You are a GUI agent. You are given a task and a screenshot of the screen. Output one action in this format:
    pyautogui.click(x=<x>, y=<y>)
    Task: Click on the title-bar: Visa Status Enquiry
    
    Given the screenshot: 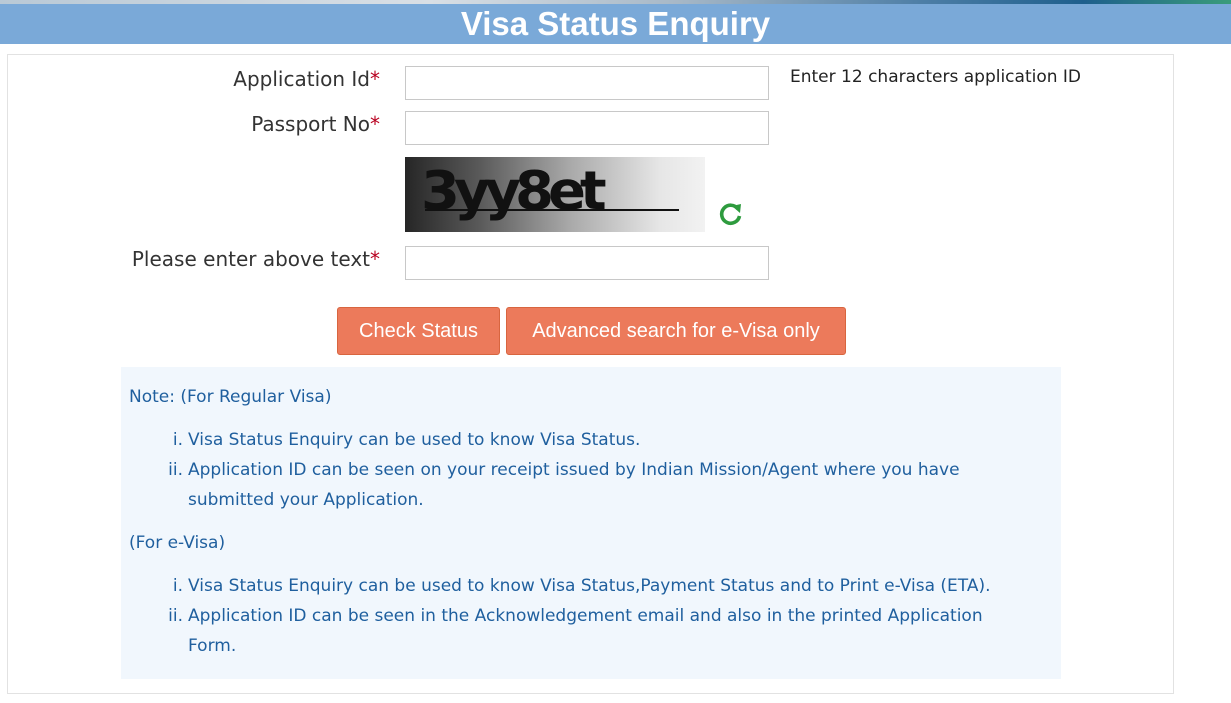 What is the action you would take?
    pyautogui.click(x=615, y=24)
    